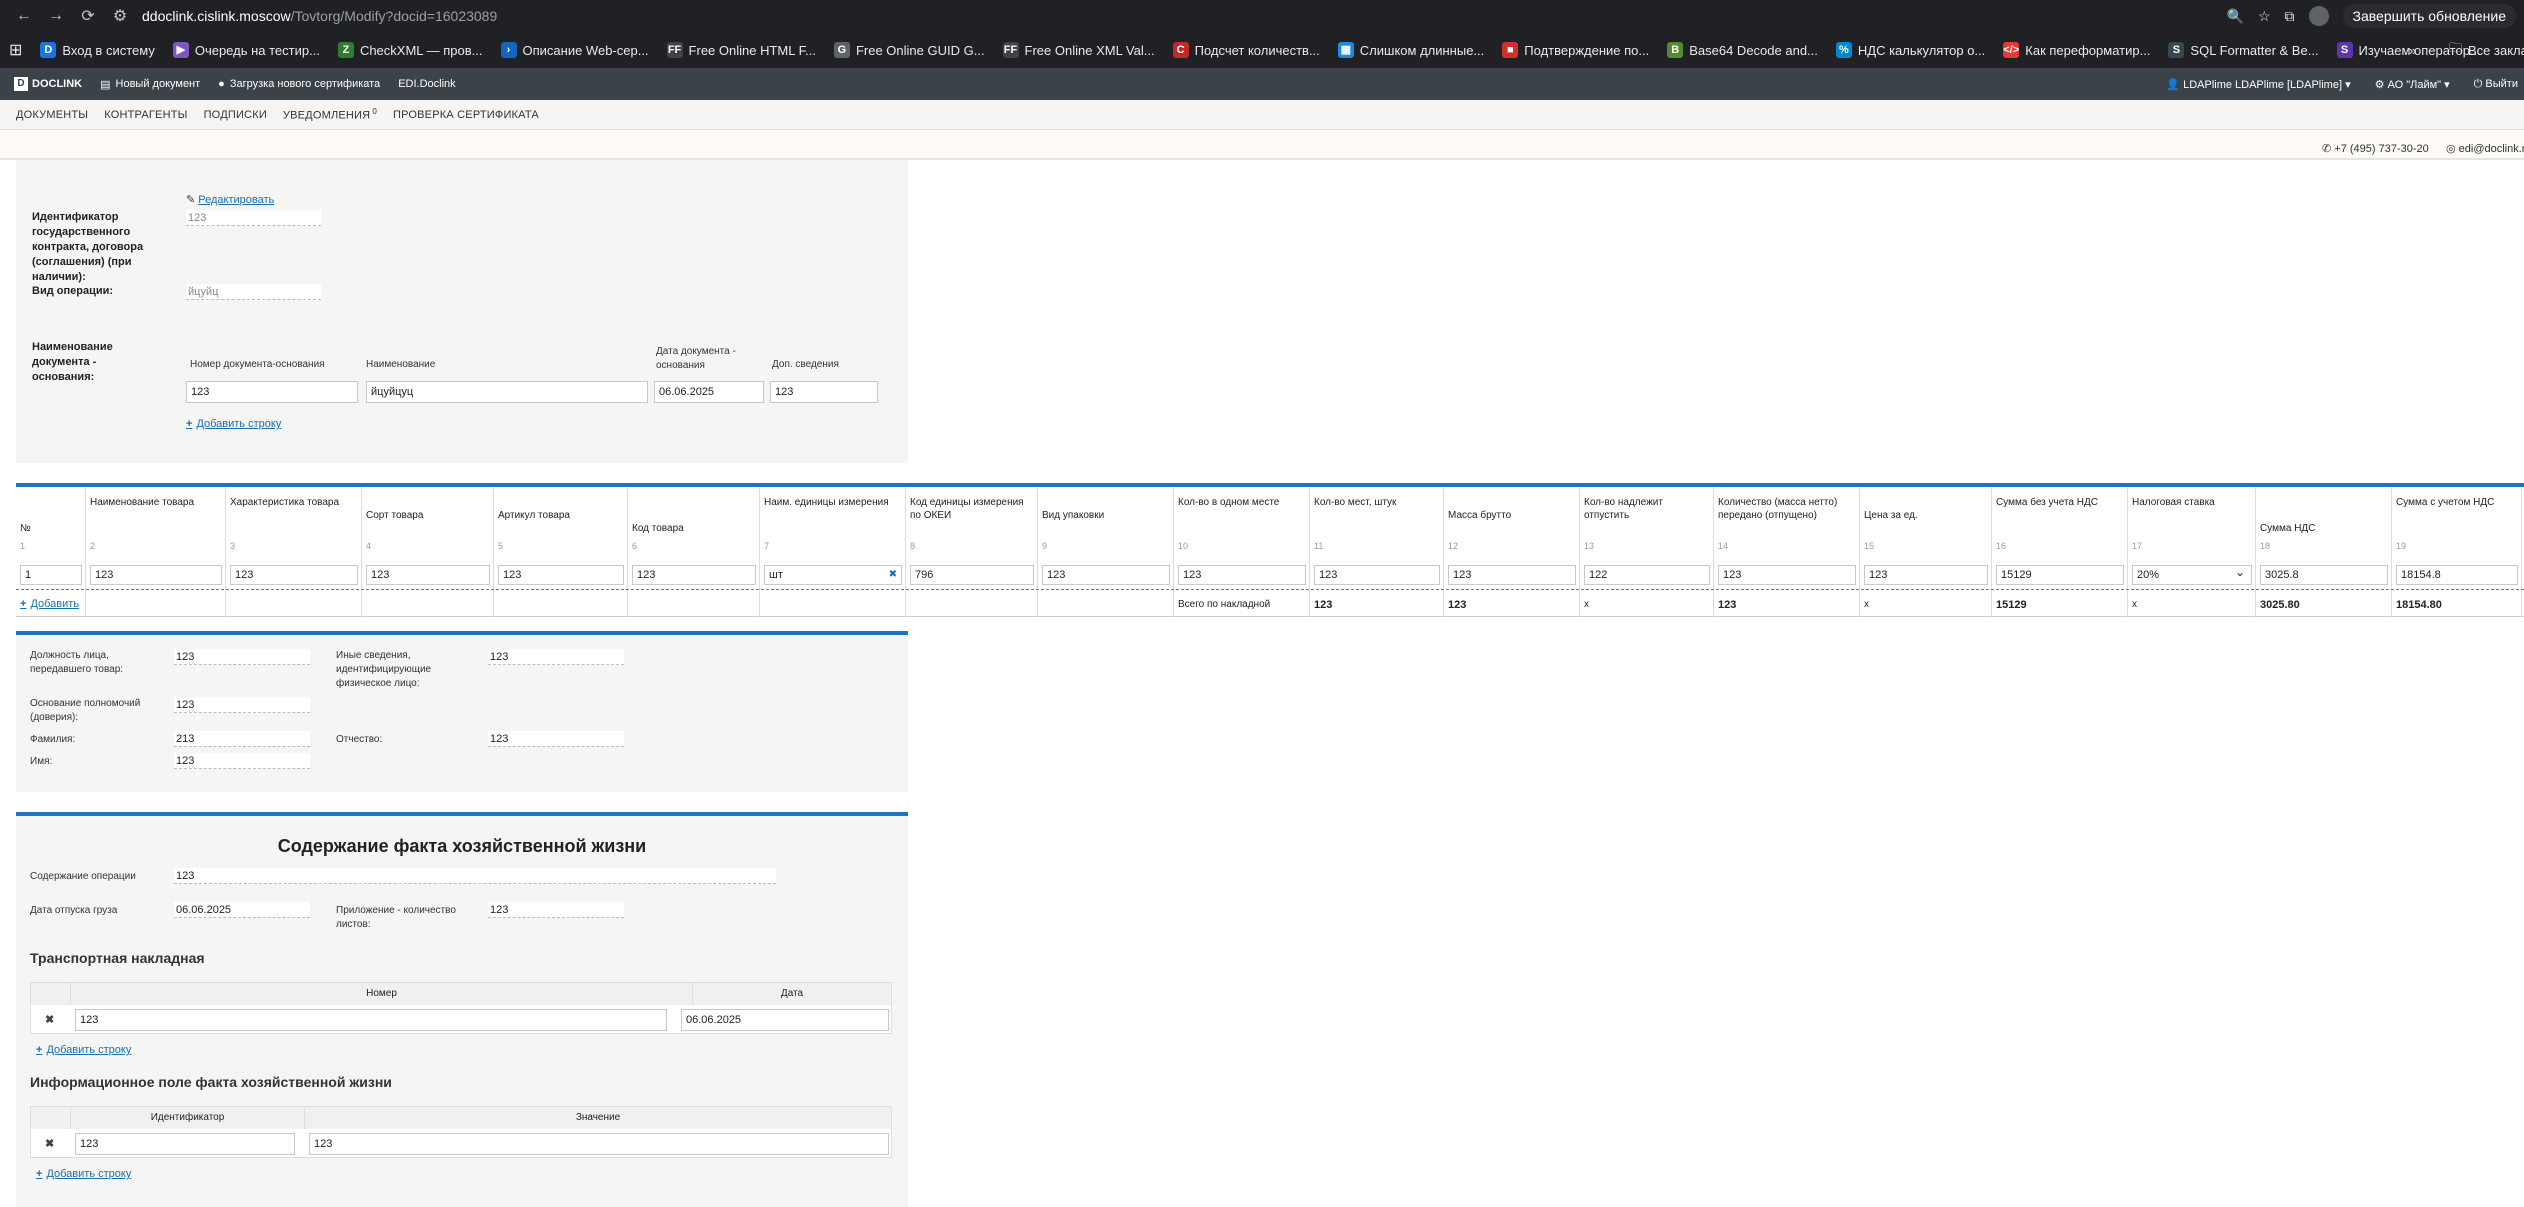 This screenshot has width=2524, height=1207. What do you see at coordinates (242, 761) in the screenshot?
I see `name-field: 123` at bounding box center [242, 761].